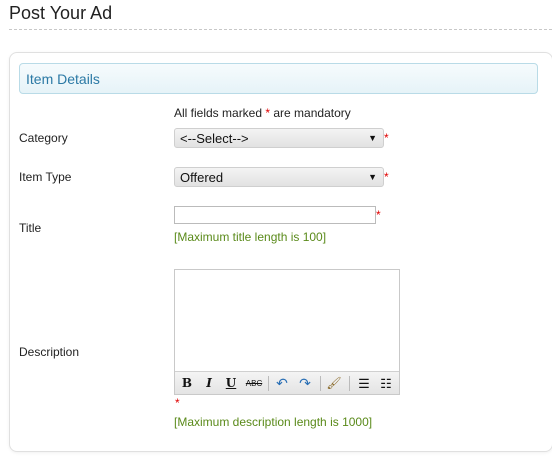 This screenshot has height=458, width=552. What do you see at coordinates (49, 352) in the screenshot?
I see `description-label: Description` at bounding box center [49, 352].